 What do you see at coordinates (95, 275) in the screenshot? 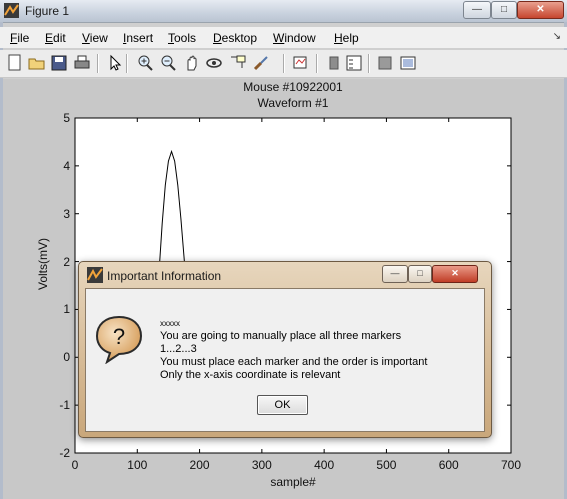
I see `matlab-logo-icon` at bounding box center [95, 275].